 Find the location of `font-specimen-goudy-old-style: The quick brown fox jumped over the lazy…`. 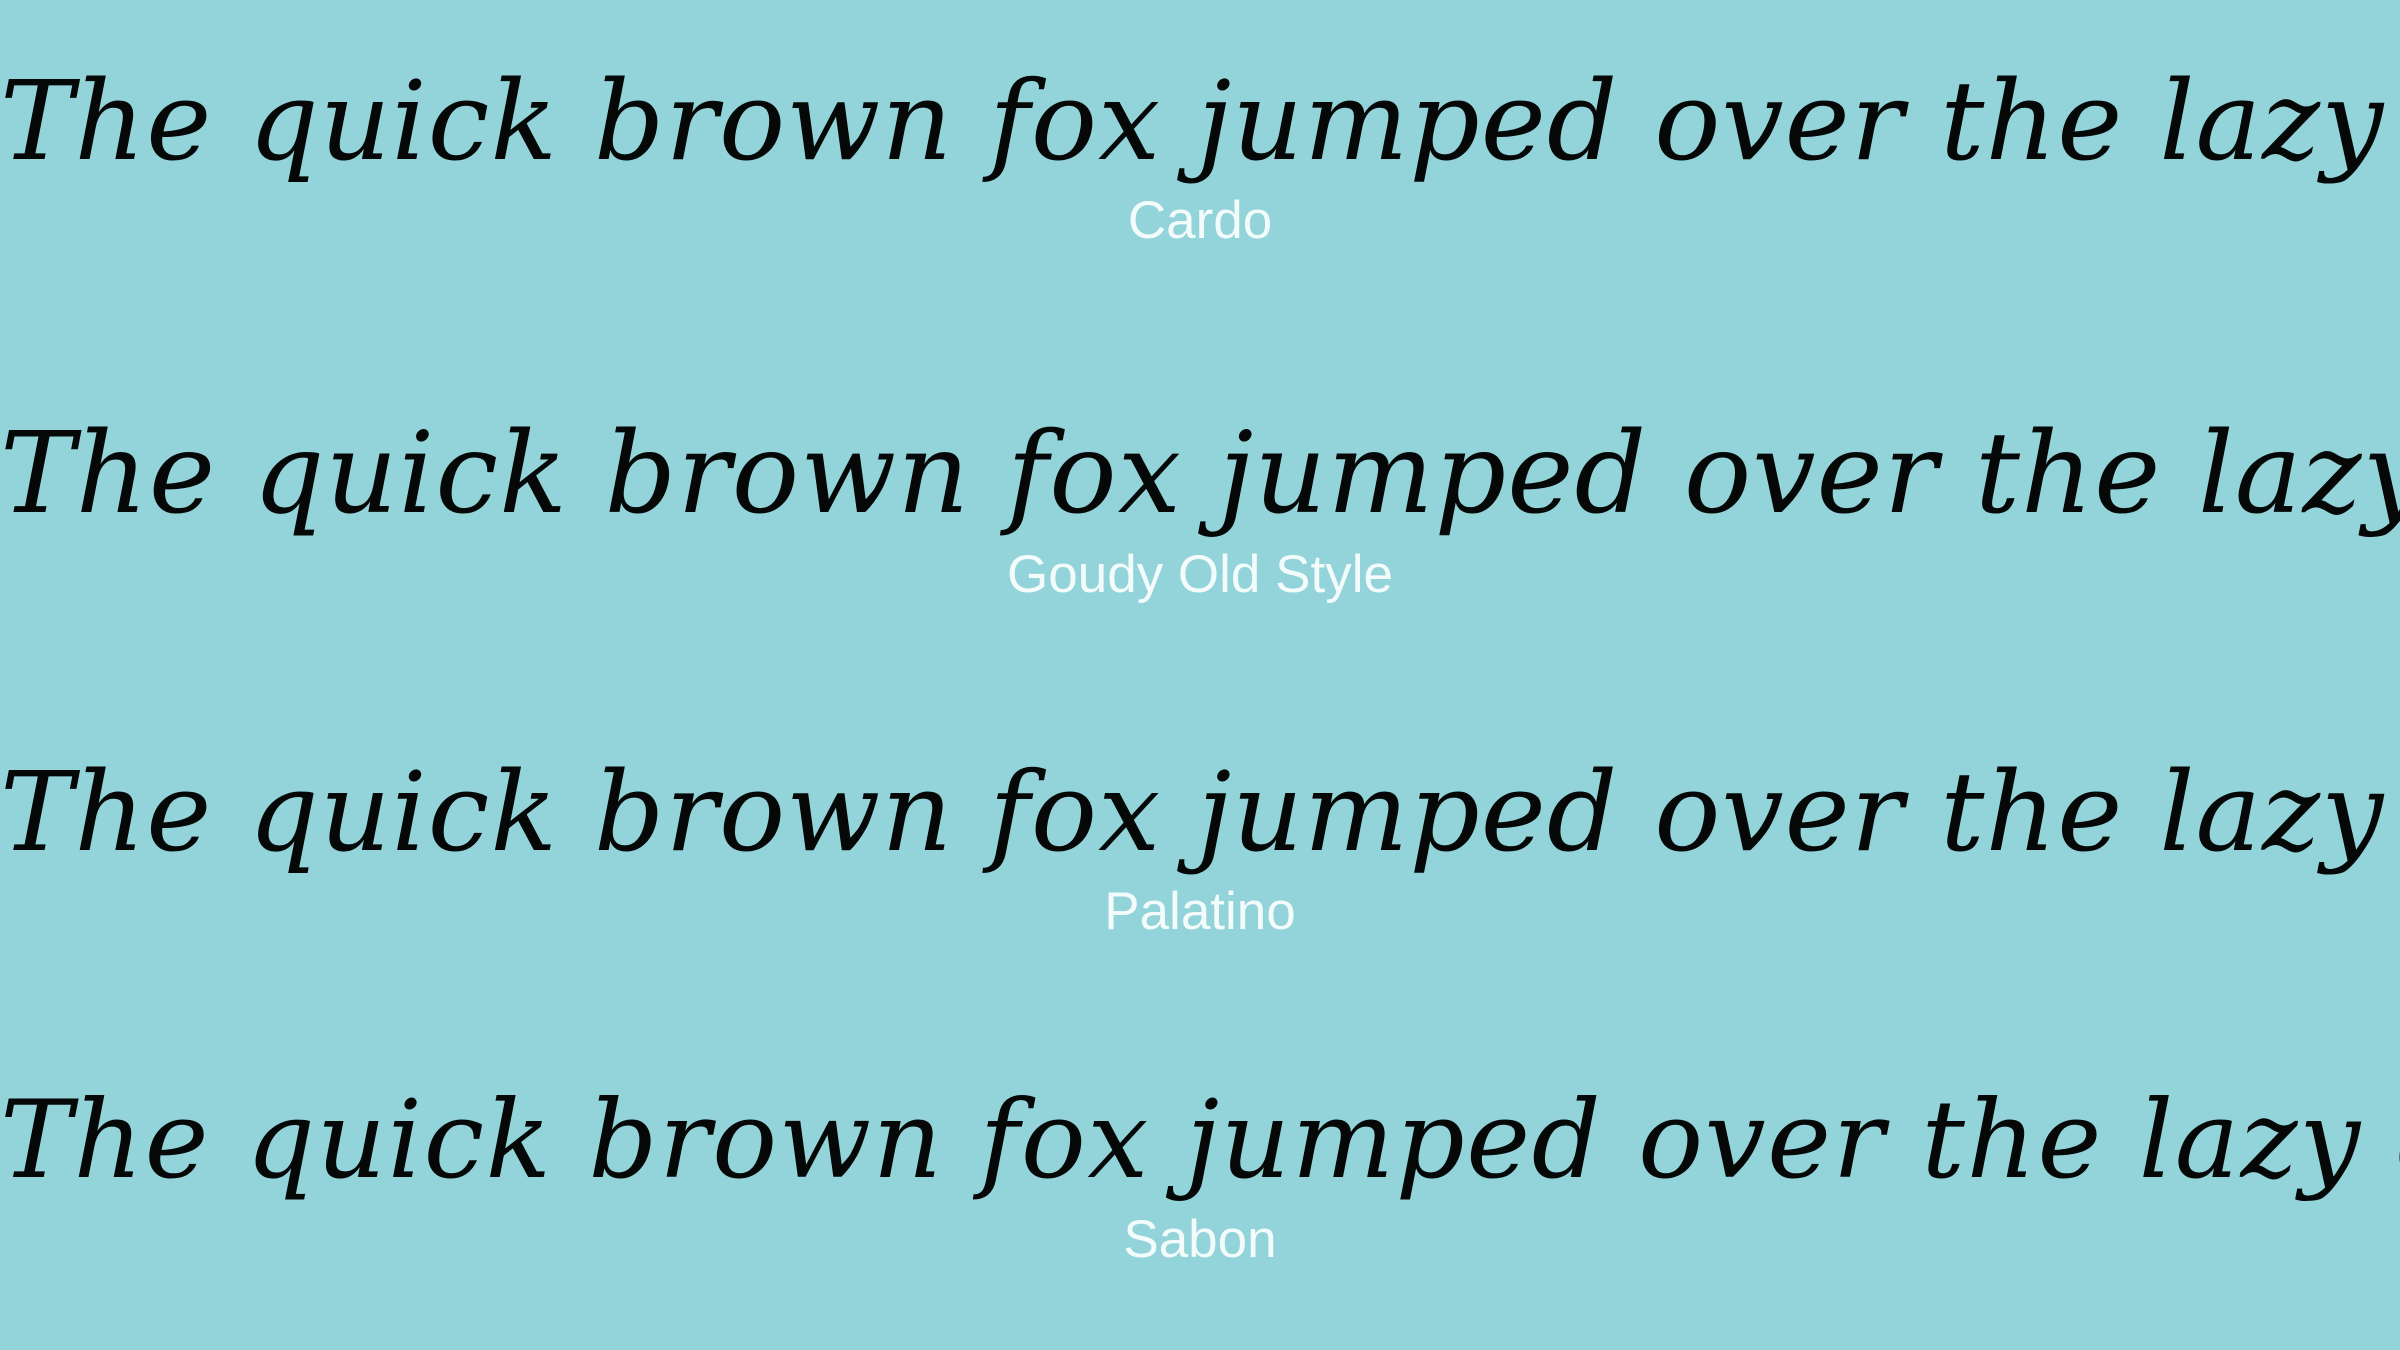

font-specimen-goudy-old-style: The quick brown fox jumped over the lazy… is located at coordinates (1200, 509).